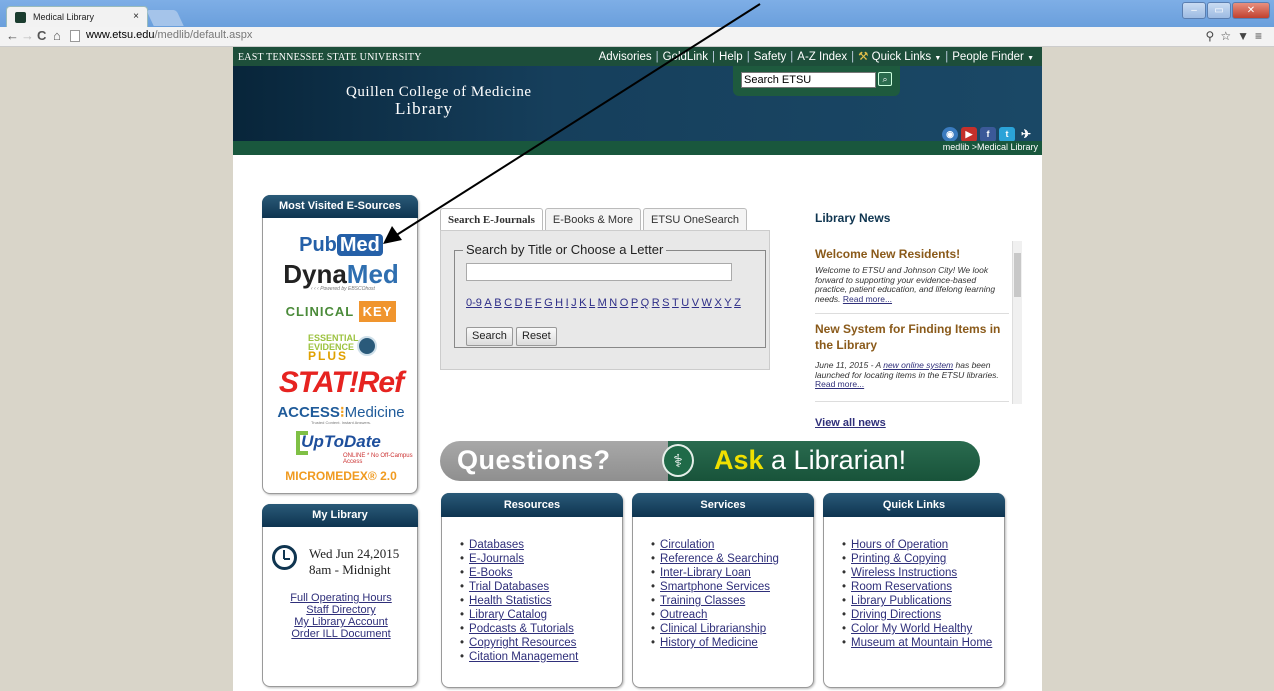  Describe the element at coordinates (592, 303) in the screenshot. I see `letter-link: L` at that location.